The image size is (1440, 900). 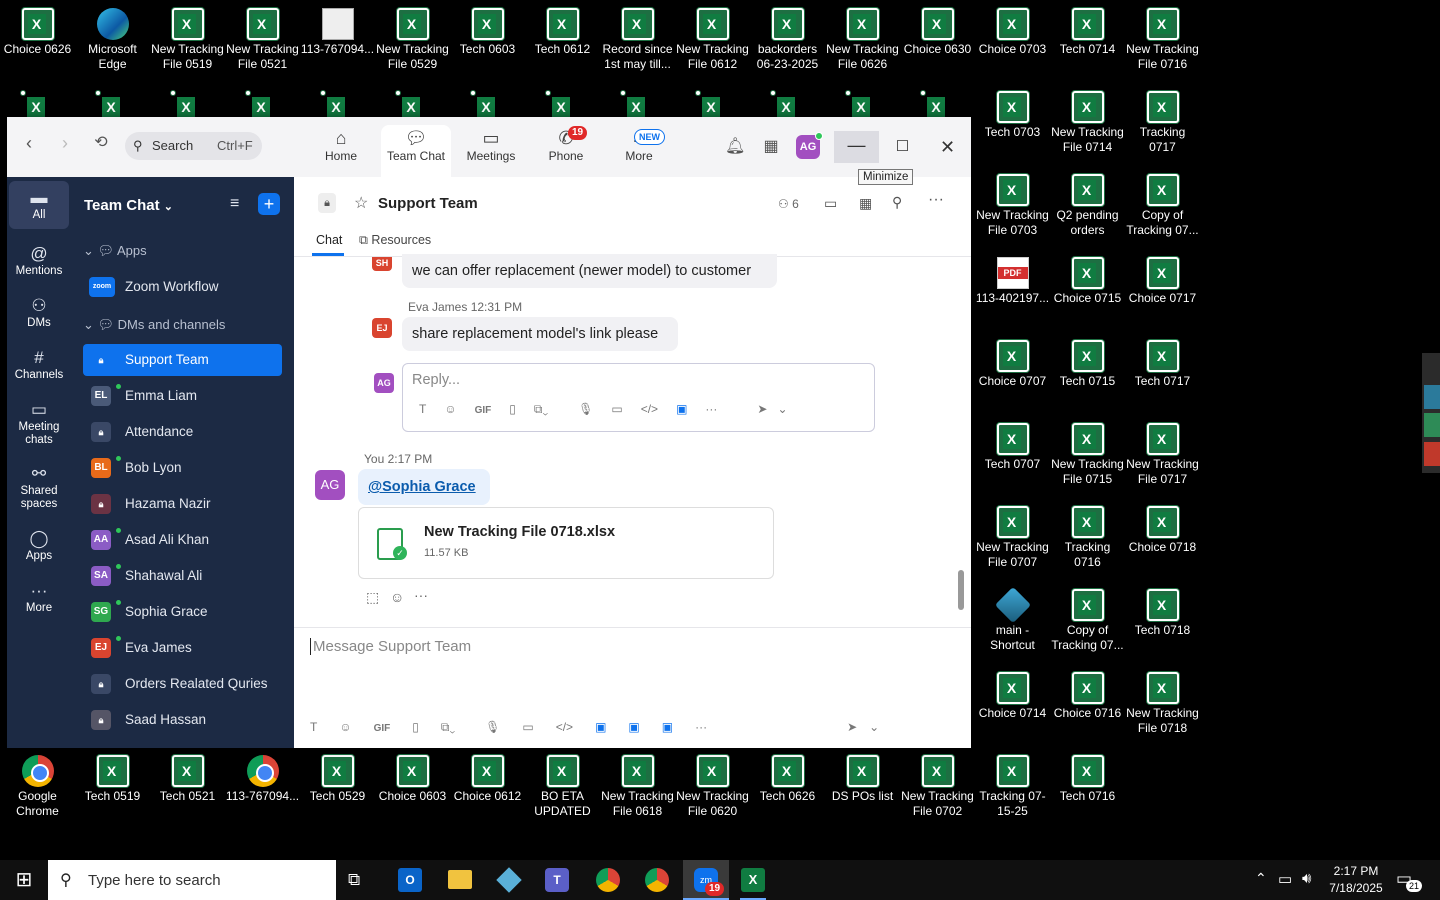 What do you see at coordinates (192, 880) in the screenshot?
I see `taskbar-search: ⚲ Type here to search` at bounding box center [192, 880].